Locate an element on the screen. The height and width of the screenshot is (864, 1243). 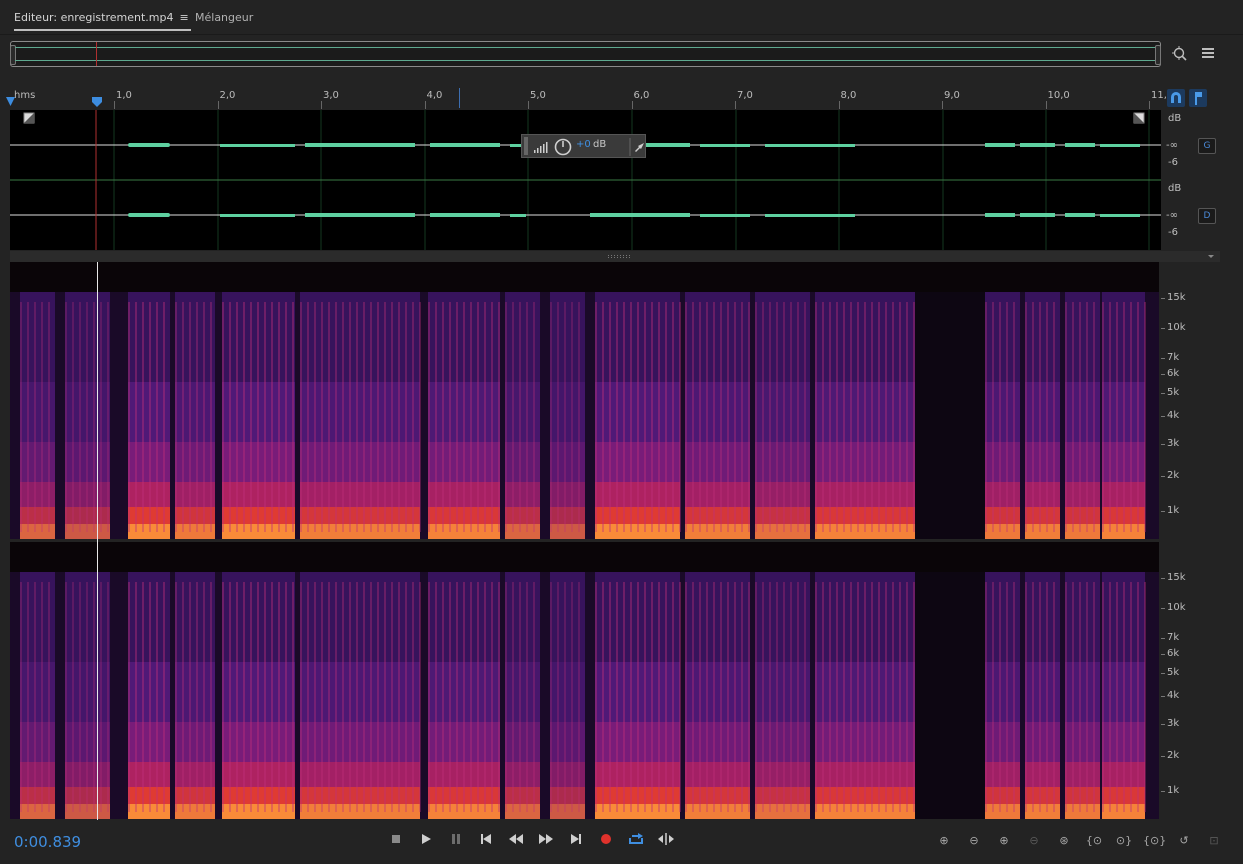
frequency-label: 5k is located at coordinates (1173, 392).